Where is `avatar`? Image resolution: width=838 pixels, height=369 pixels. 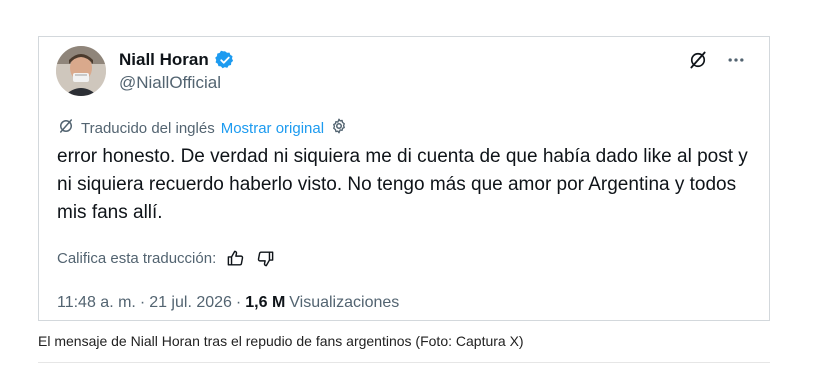
avatar is located at coordinates (81, 71).